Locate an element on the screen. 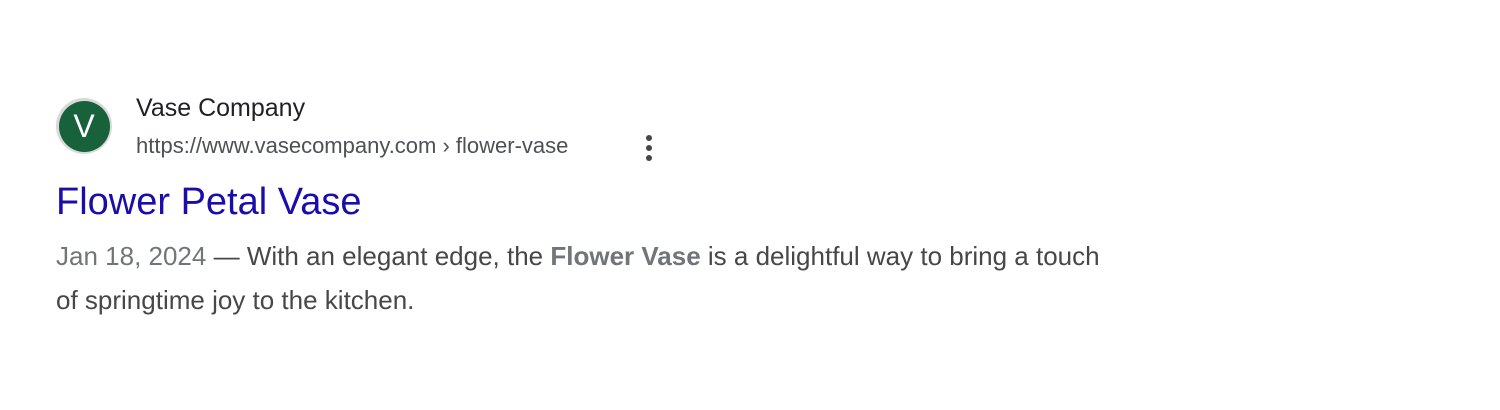 This screenshot has width=1500, height=410. result-title-link: Flower Petal Vase is located at coordinates (586, 202).